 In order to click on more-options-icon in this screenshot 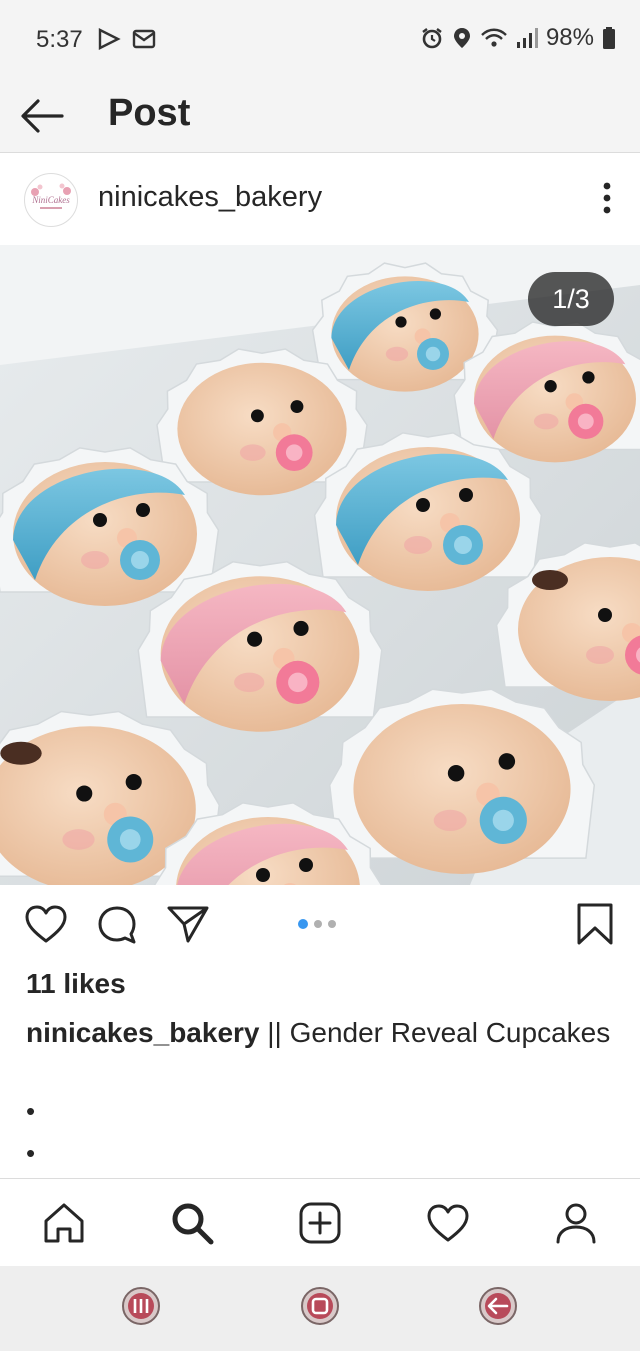, I will do `click(607, 198)`.